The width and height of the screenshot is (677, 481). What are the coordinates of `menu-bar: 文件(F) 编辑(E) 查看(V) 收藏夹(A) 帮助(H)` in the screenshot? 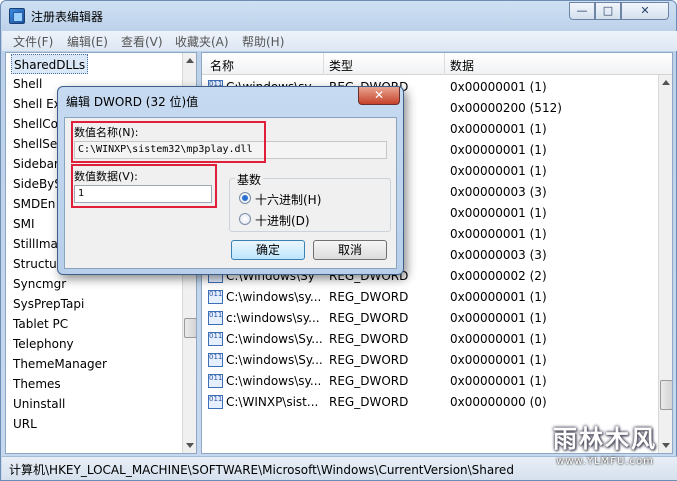 It's located at (339, 41).